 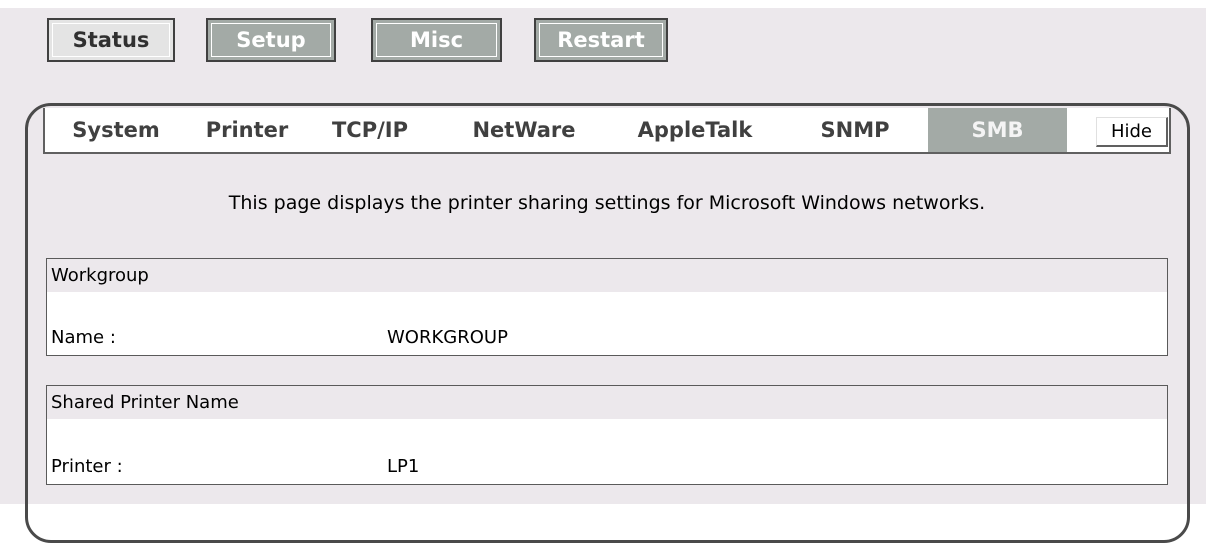 What do you see at coordinates (695, 130) in the screenshot?
I see `tab-appletalk: AppleTalk` at bounding box center [695, 130].